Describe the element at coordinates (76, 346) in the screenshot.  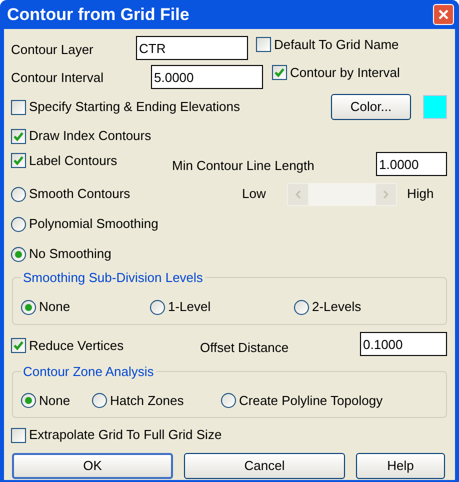
I see `checkbox-label: Reduce Vertices` at that location.